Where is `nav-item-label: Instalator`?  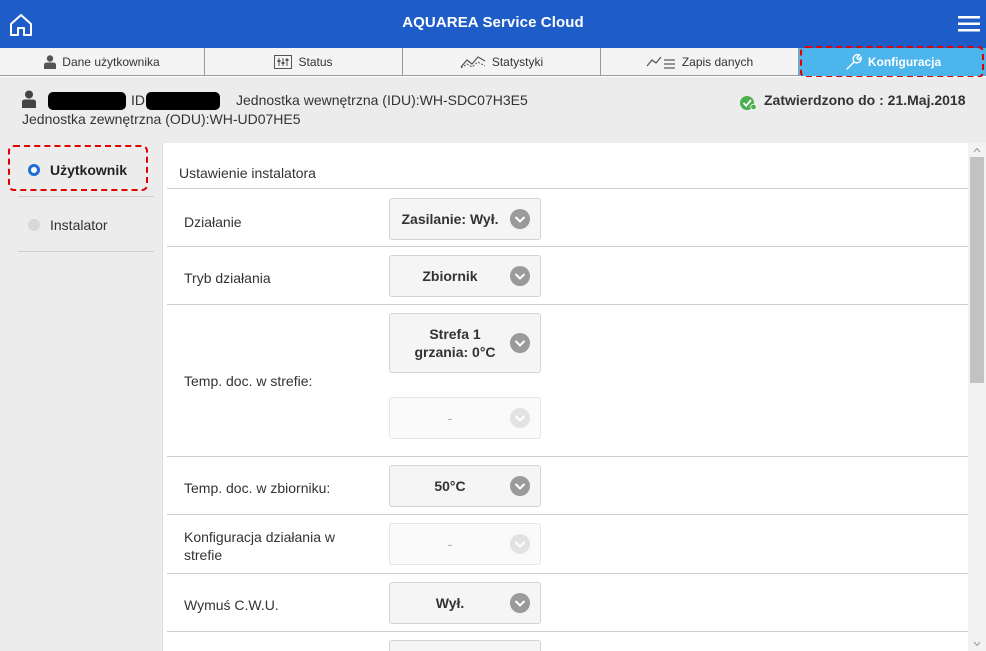
nav-item-label: Instalator is located at coordinates (79, 224).